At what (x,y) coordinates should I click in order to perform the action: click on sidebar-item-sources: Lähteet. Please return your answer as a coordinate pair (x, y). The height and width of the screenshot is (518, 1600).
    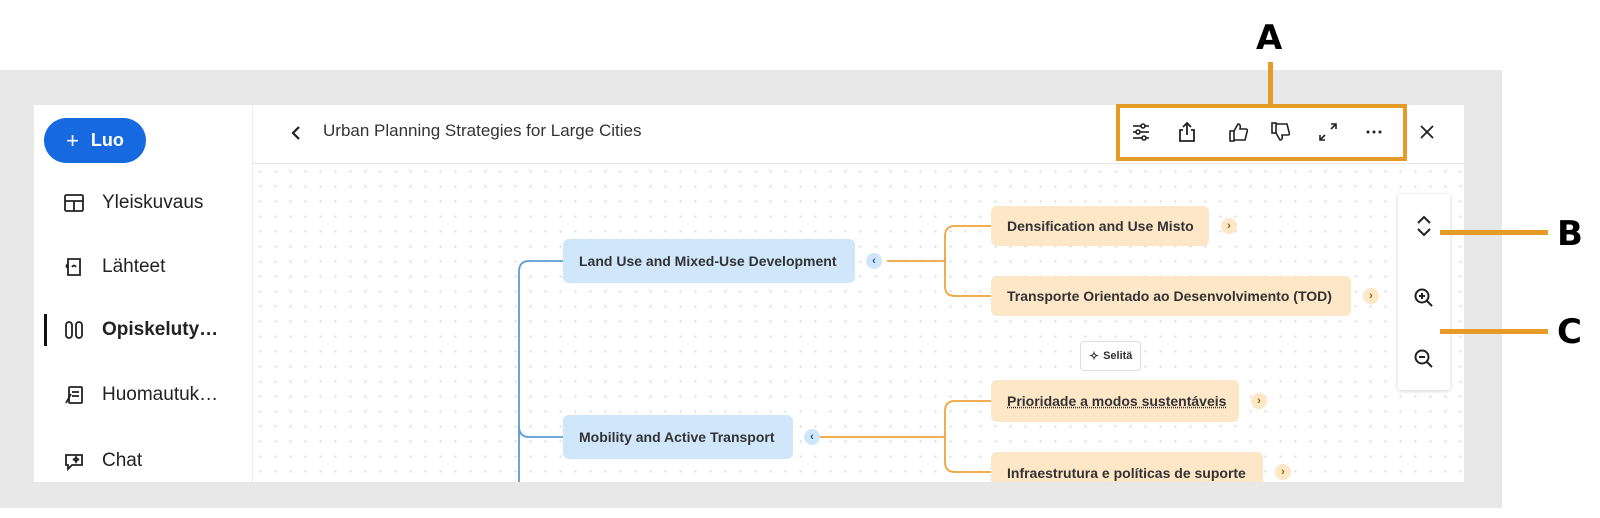
    Looking at the image, I should click on (143, 267).